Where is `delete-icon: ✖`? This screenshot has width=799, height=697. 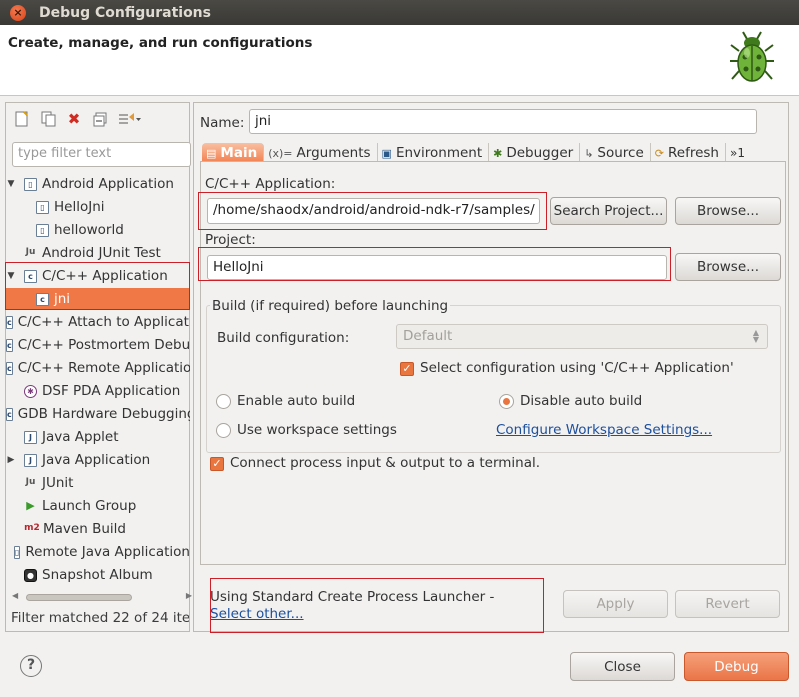 delete-icon: ✖ is located at coordinates (74, 119).